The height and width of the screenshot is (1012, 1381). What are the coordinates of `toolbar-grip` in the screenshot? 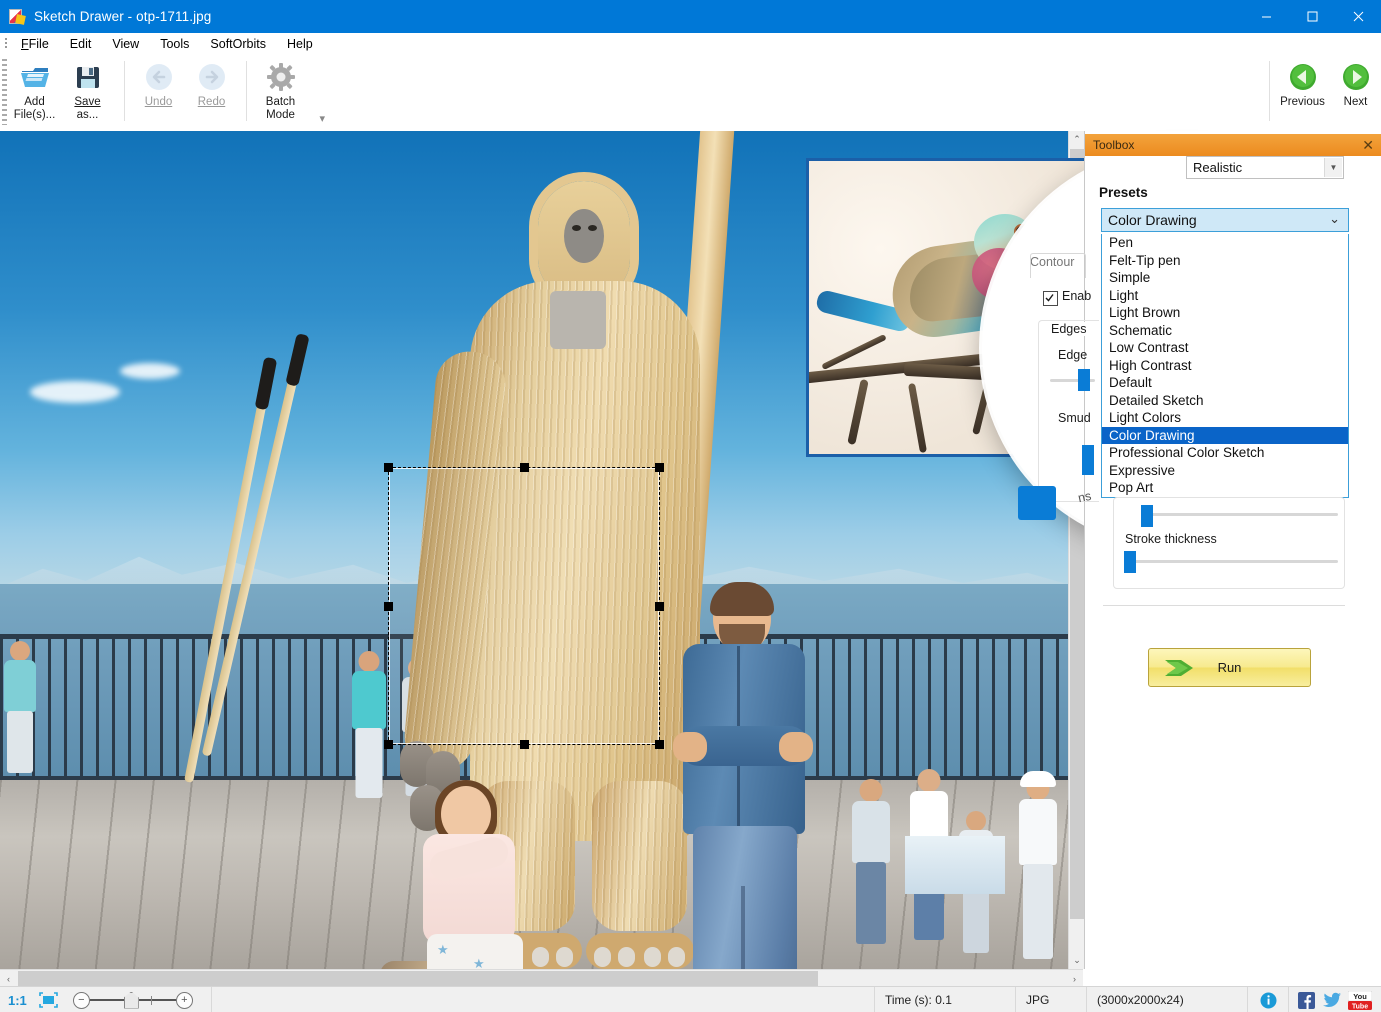 It's located at (4, 92).